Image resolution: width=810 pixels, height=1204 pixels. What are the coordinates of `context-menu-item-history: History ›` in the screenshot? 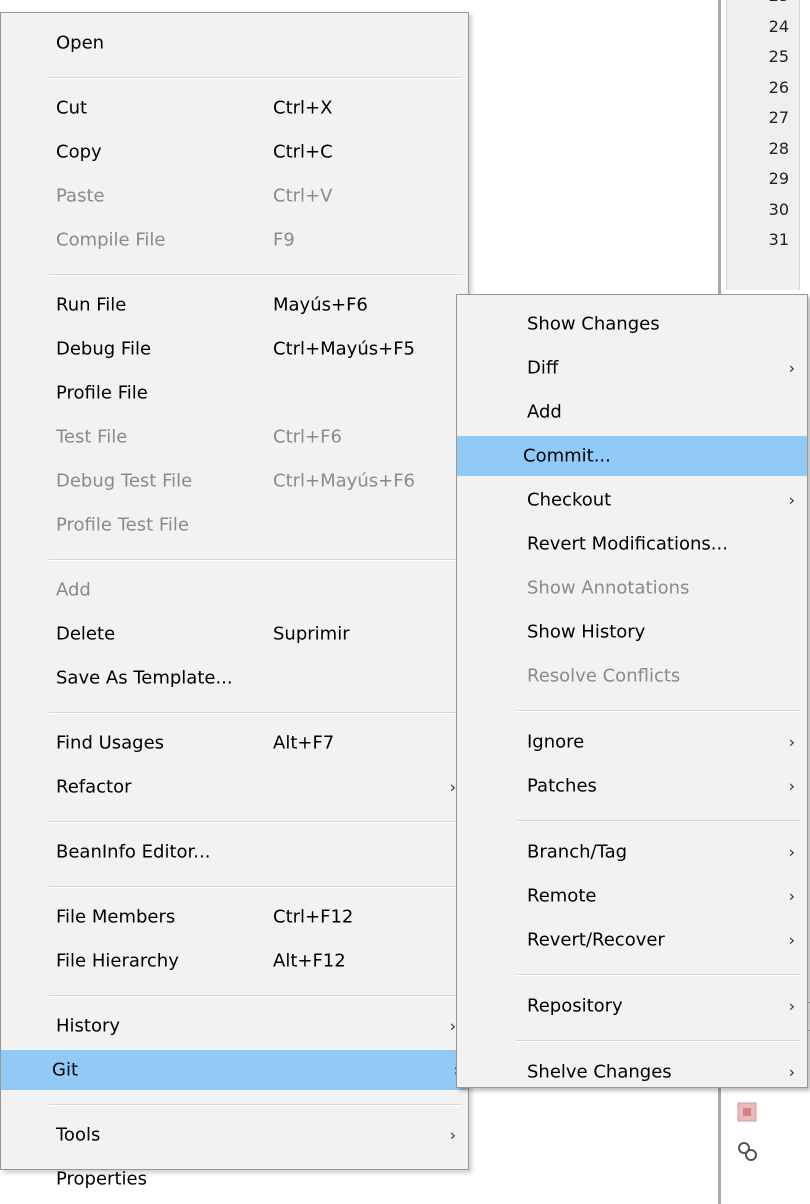 It's located at (234, 1026).